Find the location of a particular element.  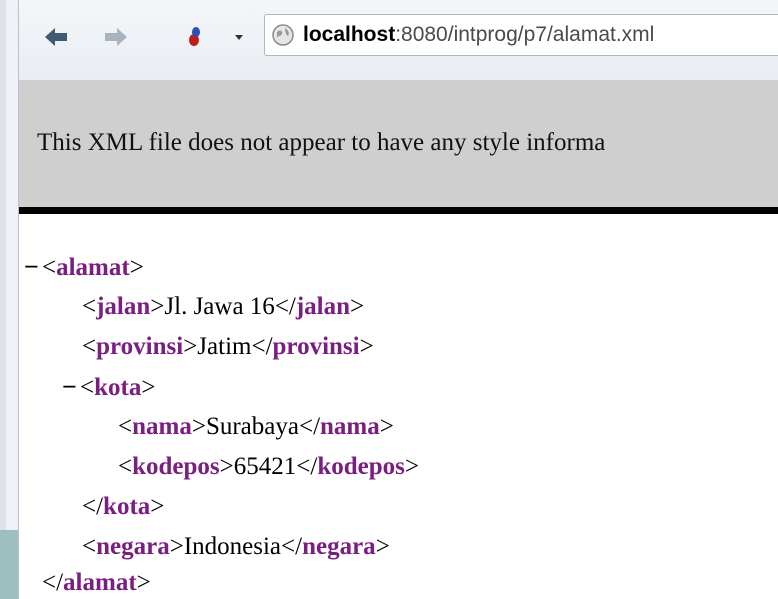

xml-line-negara: <negara>Indonesia</negara> is located at coordinates (236, 546).